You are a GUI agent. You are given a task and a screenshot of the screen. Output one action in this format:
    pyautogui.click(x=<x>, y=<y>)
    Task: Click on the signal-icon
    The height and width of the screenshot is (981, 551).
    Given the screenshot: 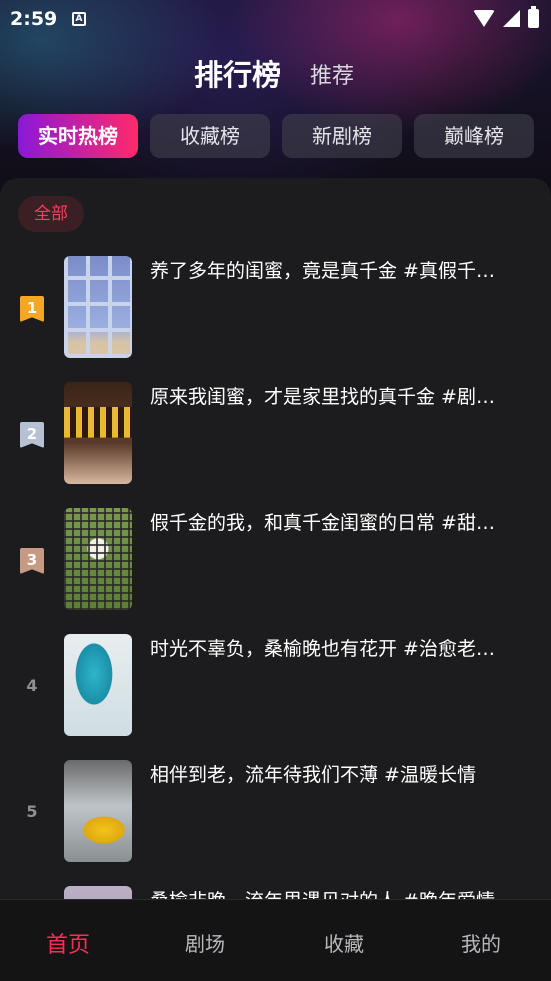 What is the action you would take?
    pyautogui.click(x=511, y=18)
    